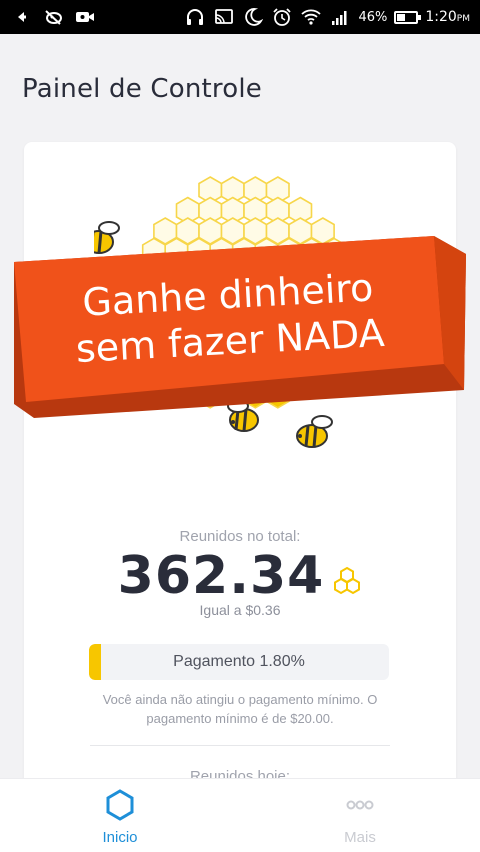 The height and width of the screenshot is (852, 480). I want to click on total-value: 362.34, so click(221, 576).